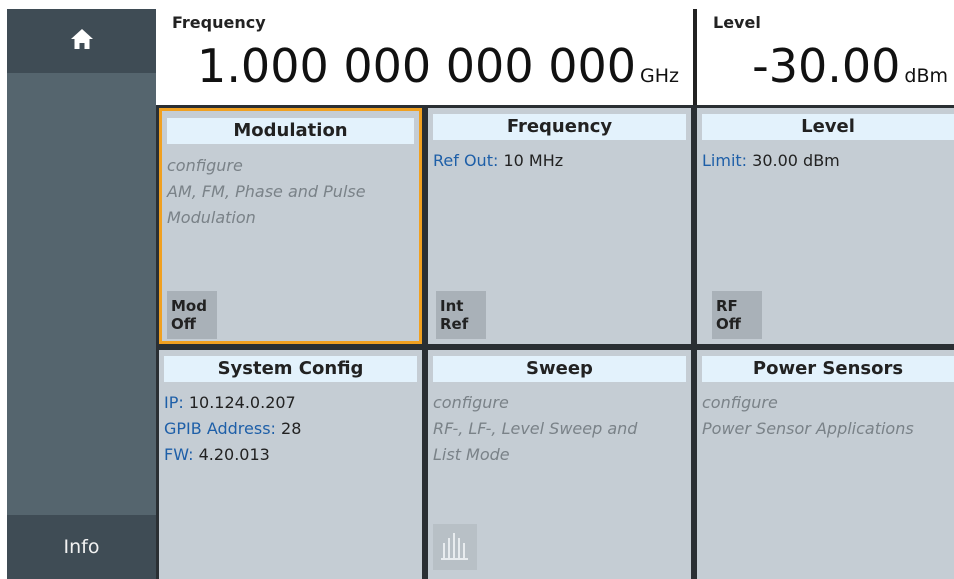 The image size is (954, 579). I want to click on frequency-readout: 1.000 000 000 000 GHz, so click(438, 66).